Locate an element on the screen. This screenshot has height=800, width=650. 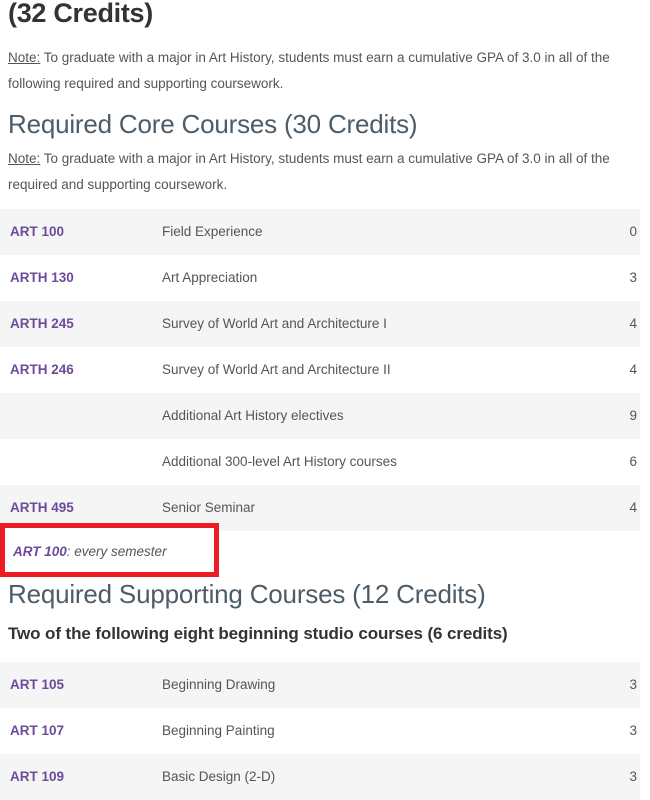
annotation-offering-text: : every semester is located at coordinates (116, 551).